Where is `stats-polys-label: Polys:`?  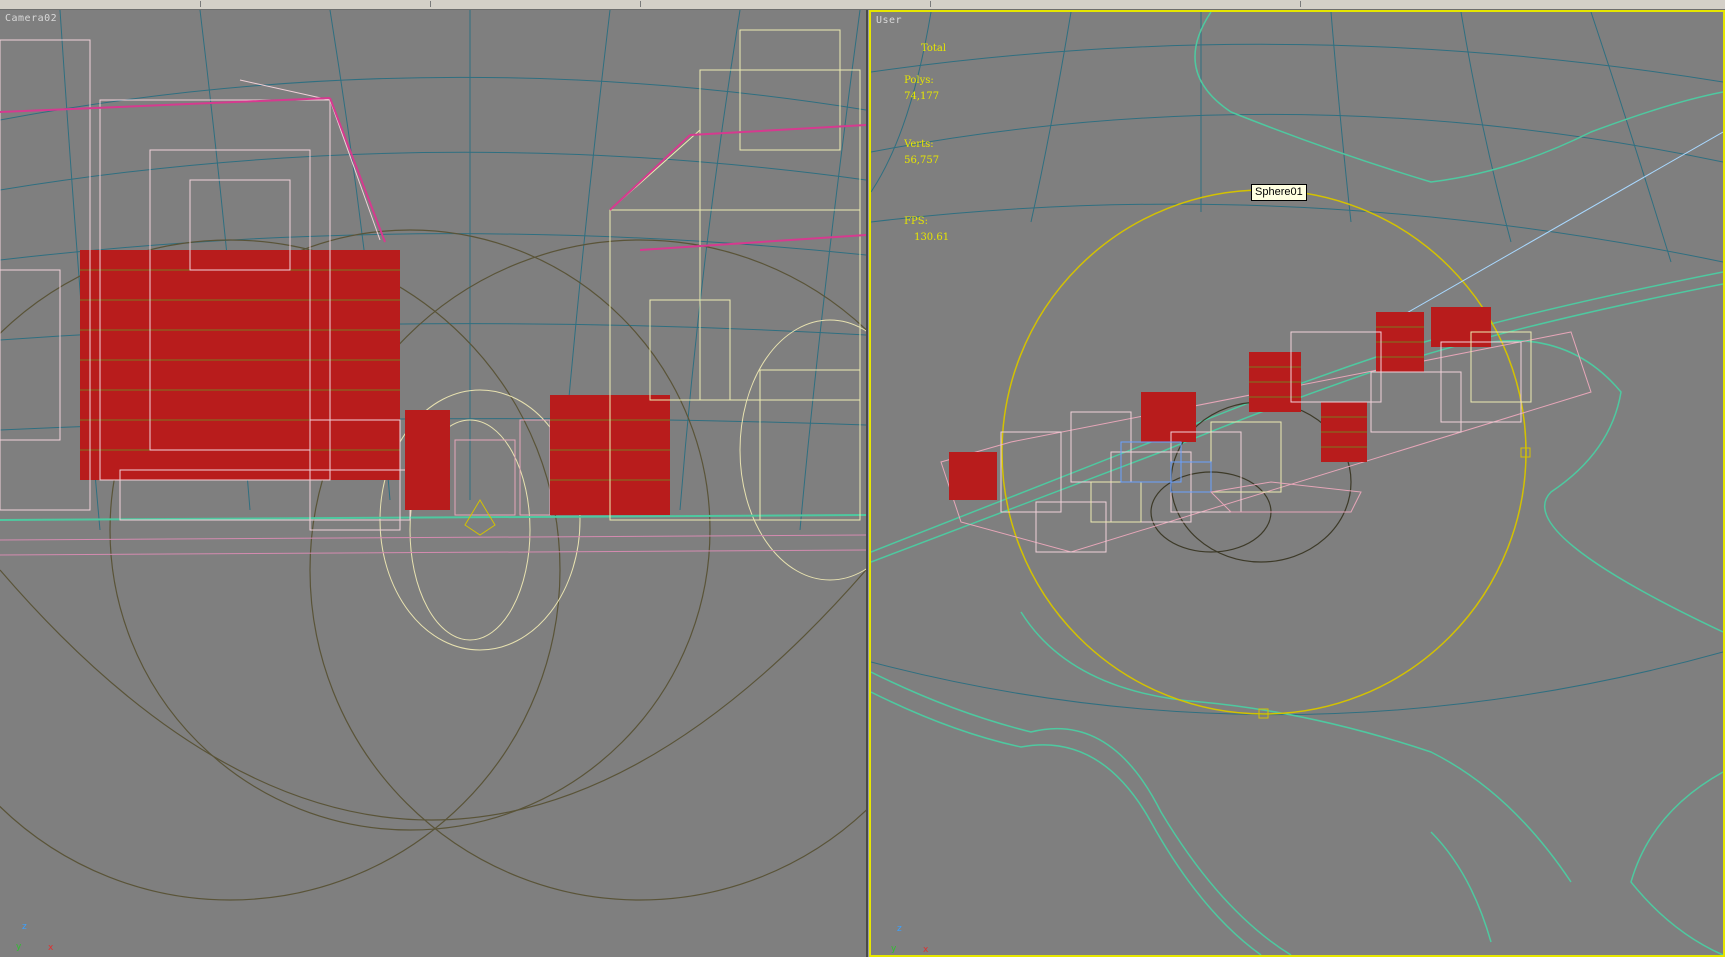 stats-polys-label: Polys: is located at coordinates (919, 80).